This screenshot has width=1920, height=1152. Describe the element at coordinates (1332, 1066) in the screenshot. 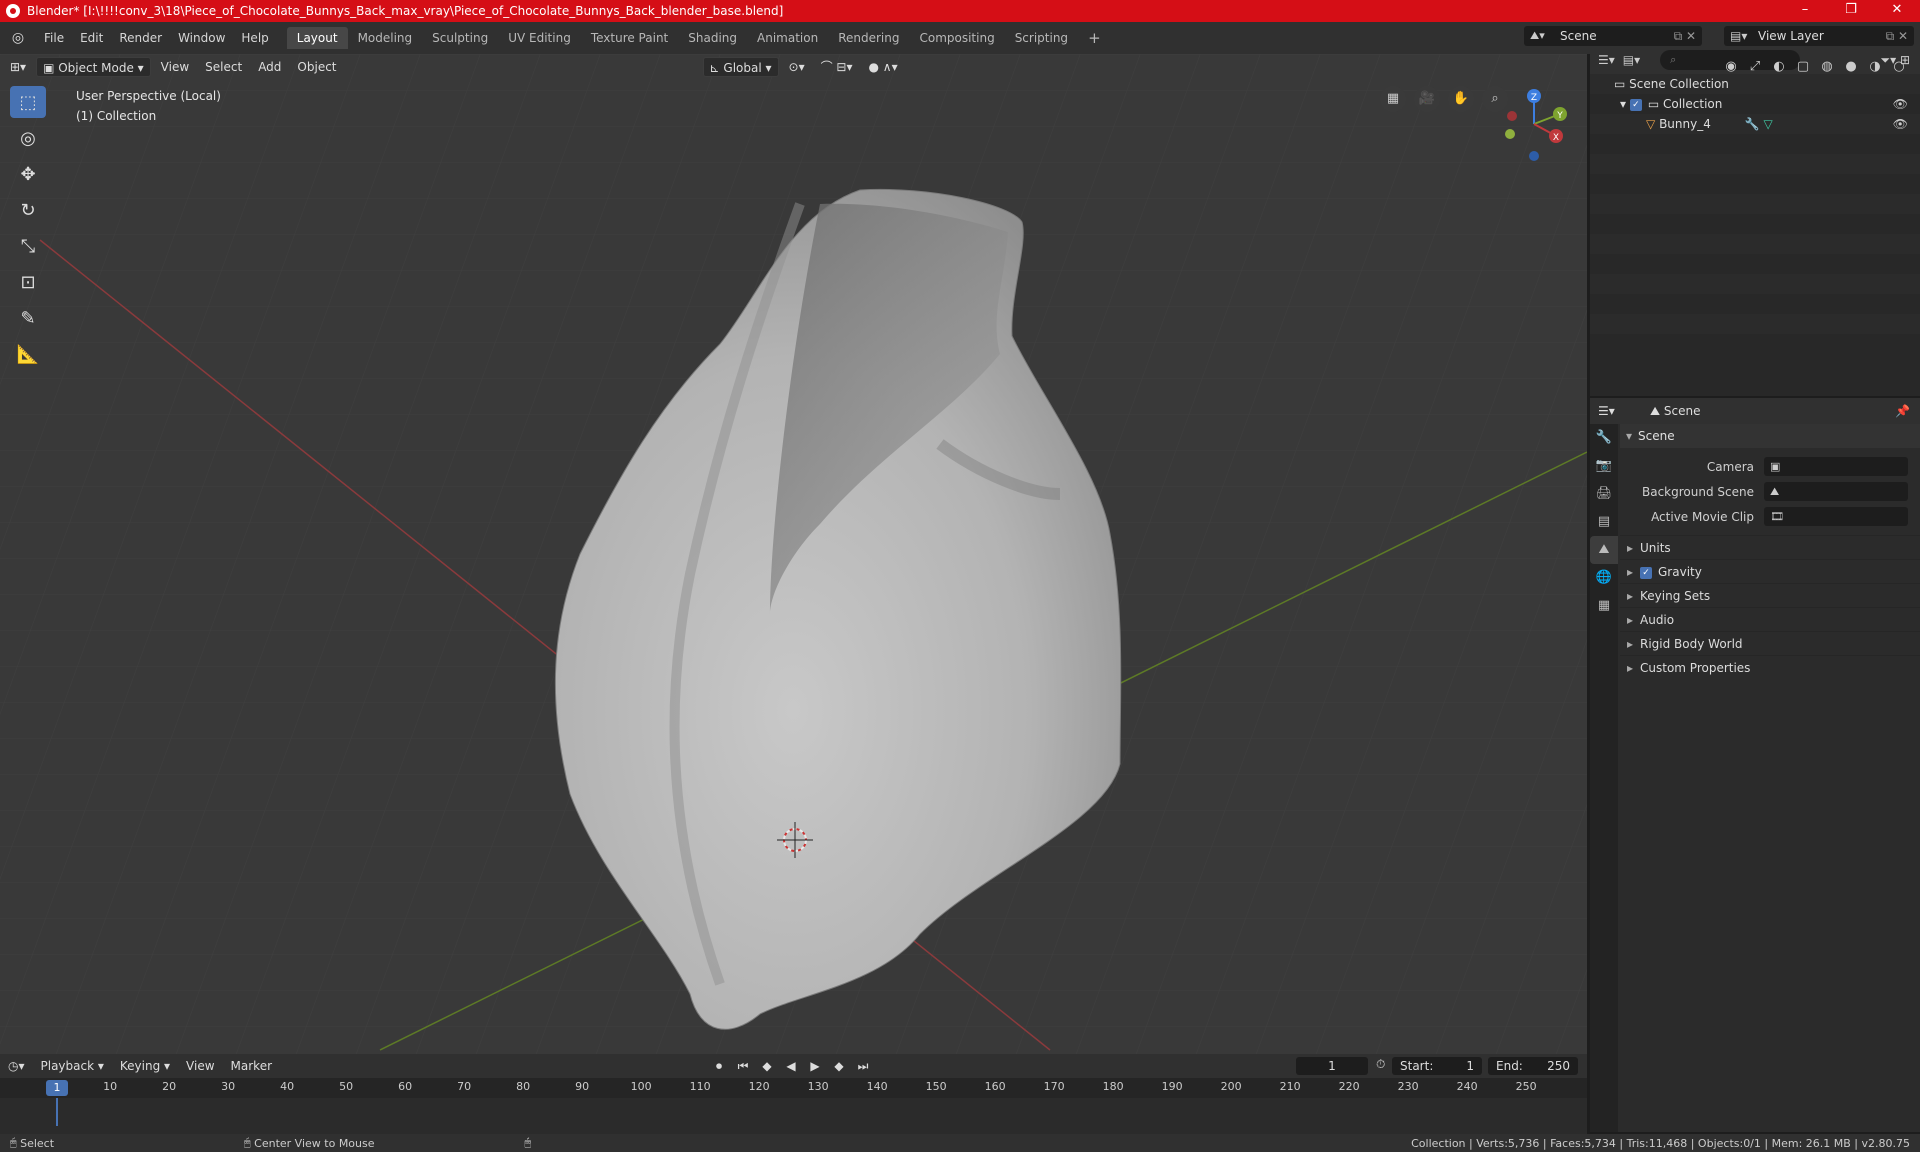

I see `current-frame-field: 1` at that location.